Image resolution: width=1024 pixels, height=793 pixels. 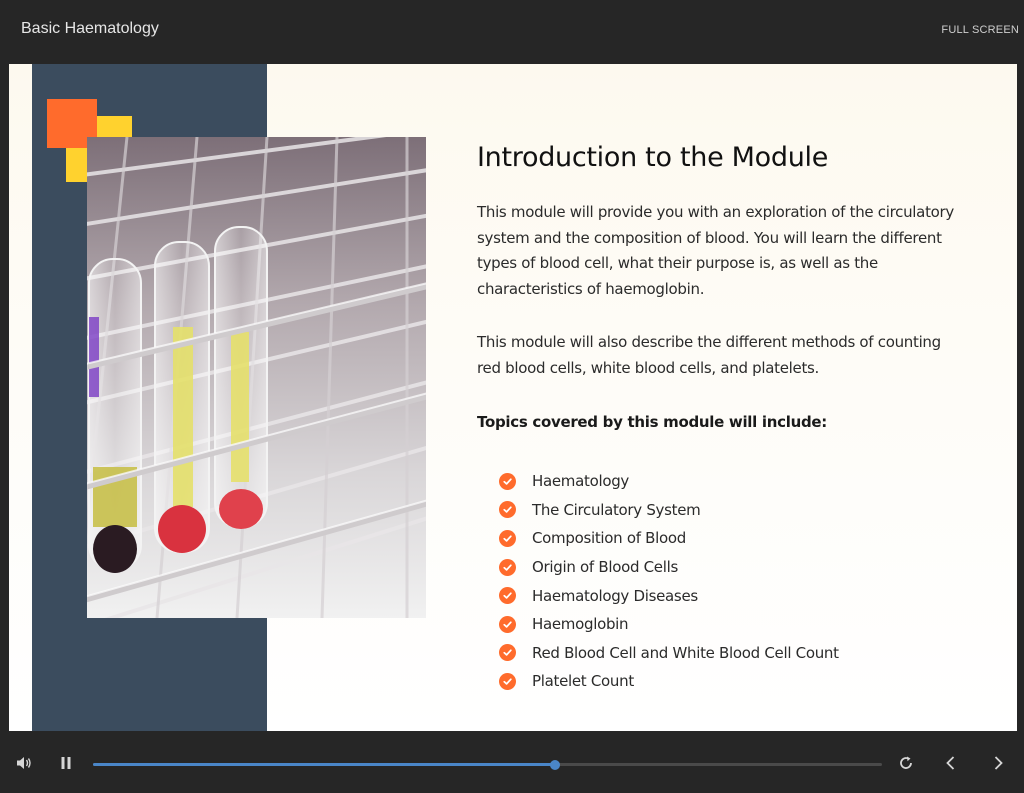 What do you see at coordinates (605, 567) in the screenshot?
I see `topic-label: Origin of Blood Cells` at bounding box center [605, 567].